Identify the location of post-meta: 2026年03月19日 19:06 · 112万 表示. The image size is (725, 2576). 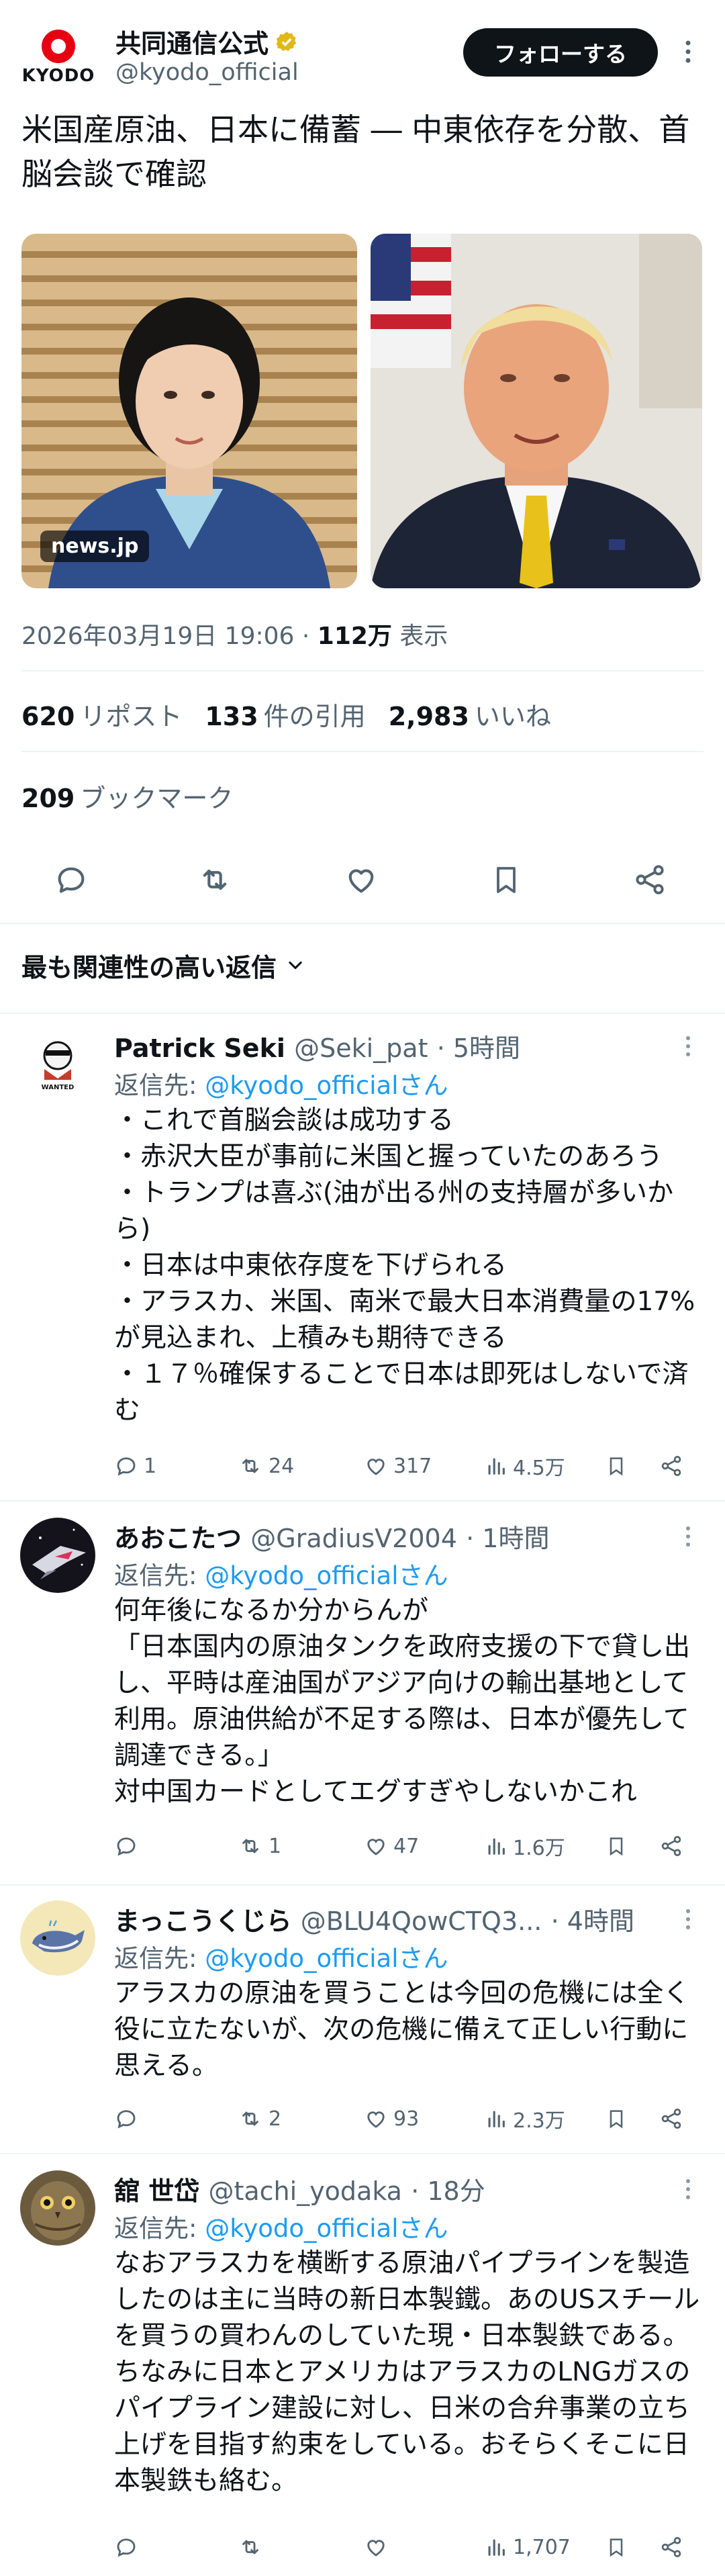
(234, 636).